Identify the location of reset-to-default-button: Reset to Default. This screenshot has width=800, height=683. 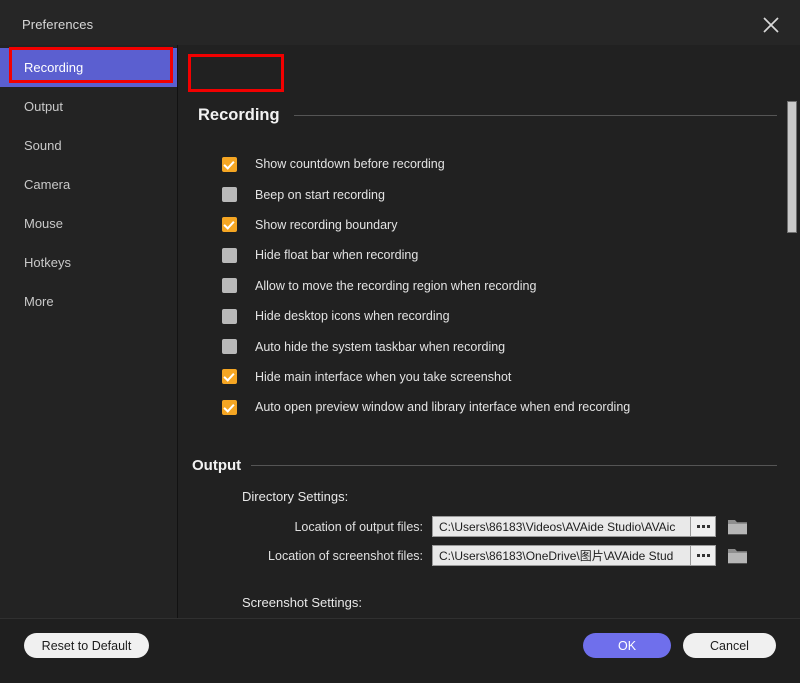
(86, 645).